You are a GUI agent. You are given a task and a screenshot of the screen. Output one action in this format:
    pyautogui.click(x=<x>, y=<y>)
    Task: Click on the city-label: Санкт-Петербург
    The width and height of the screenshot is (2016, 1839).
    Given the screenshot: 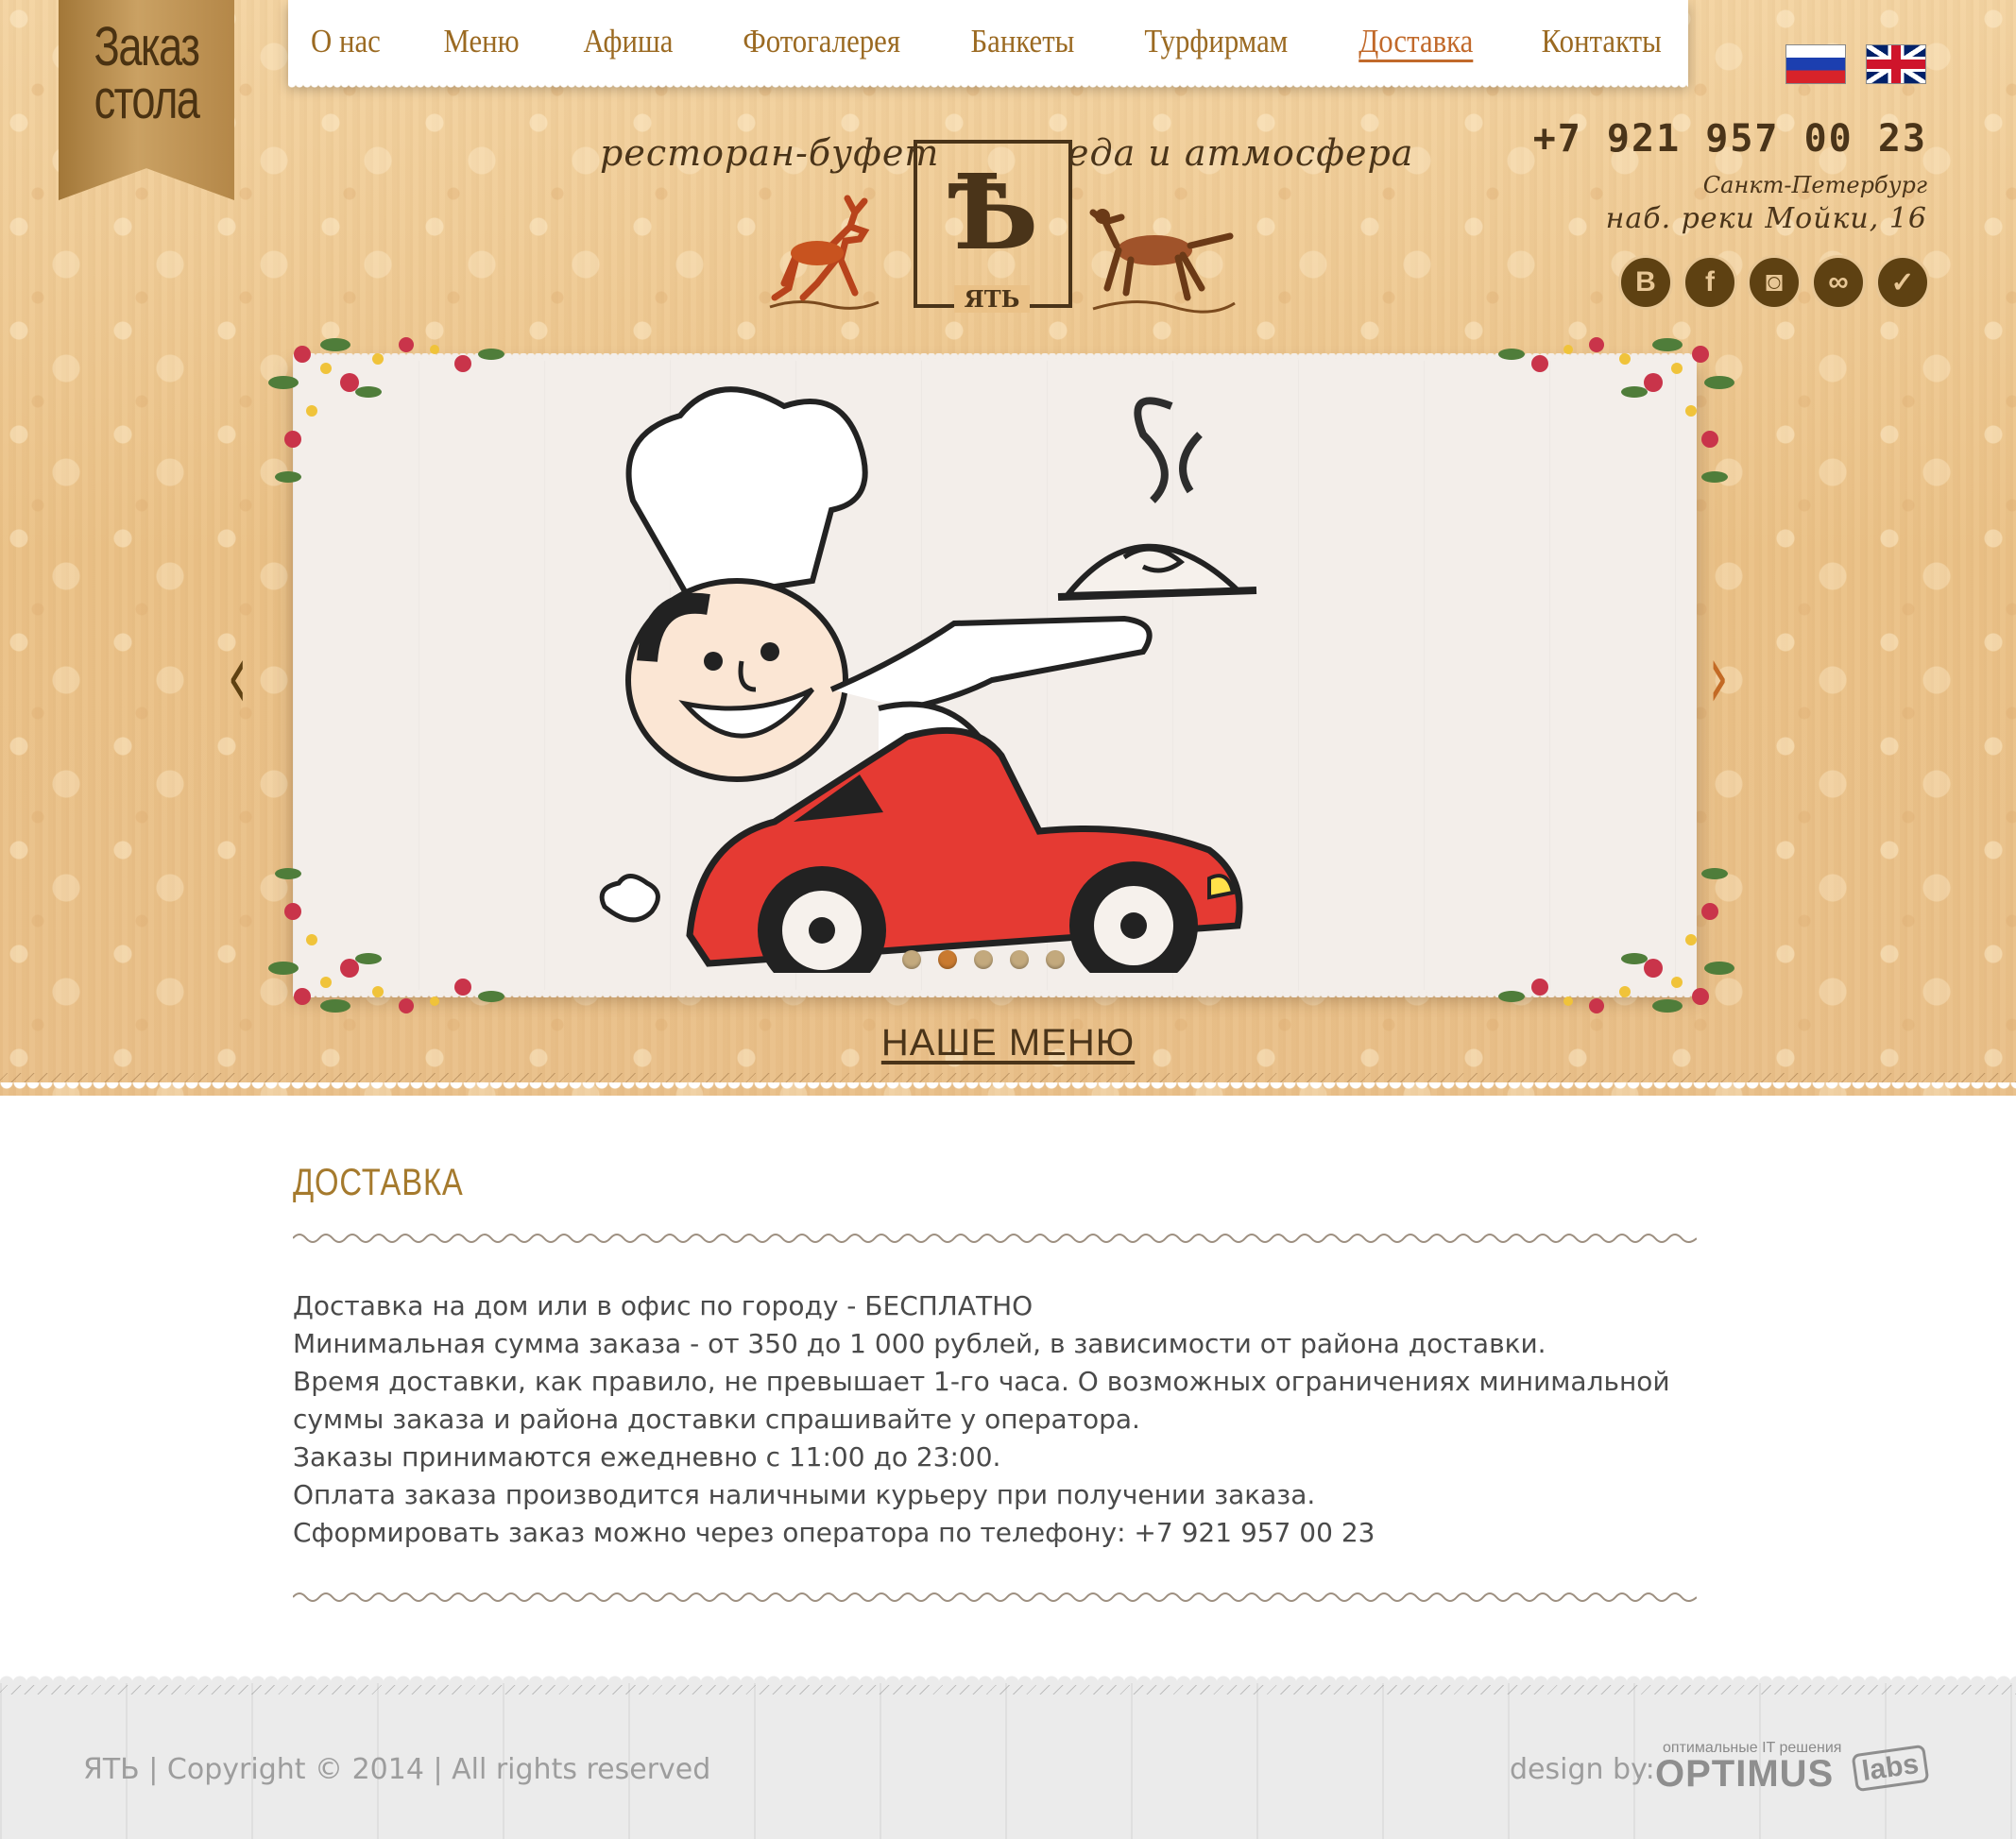 What is the action you would take?
    pyautogui.click(x=1814, y=185)
    